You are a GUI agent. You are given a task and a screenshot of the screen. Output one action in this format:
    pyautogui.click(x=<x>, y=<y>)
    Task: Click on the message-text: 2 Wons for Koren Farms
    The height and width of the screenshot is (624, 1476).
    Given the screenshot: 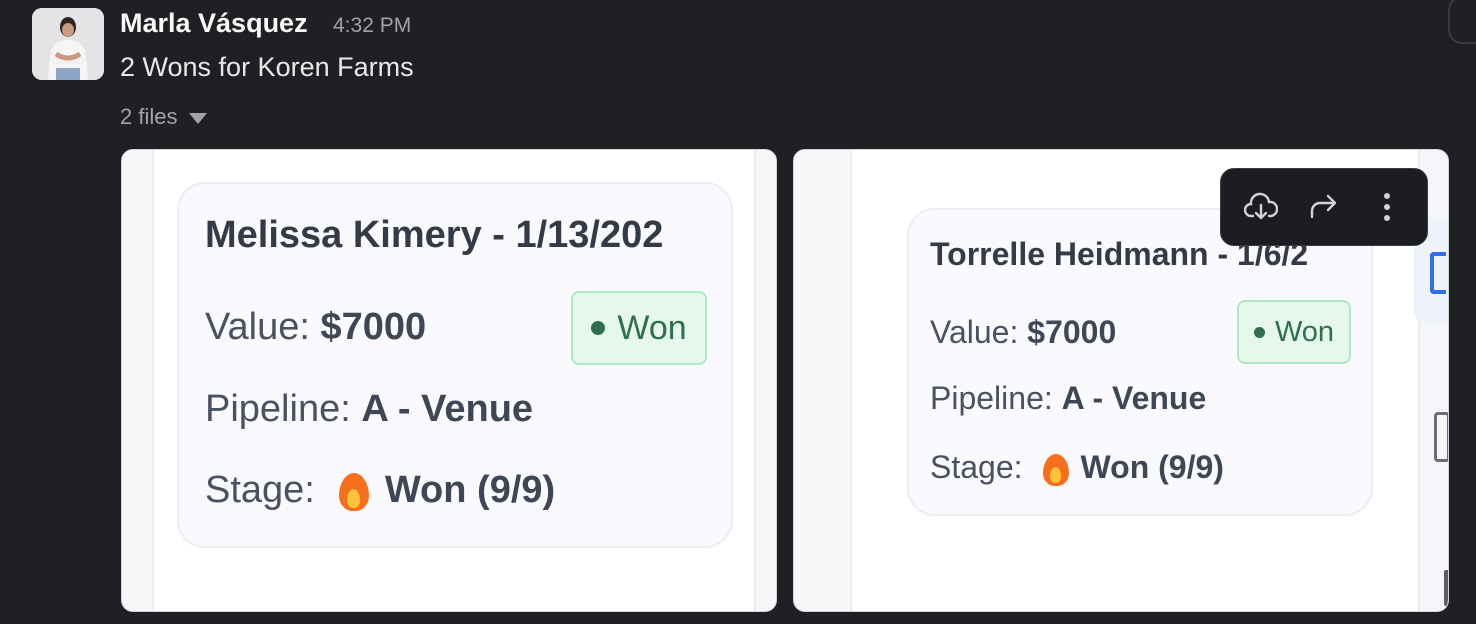 What is the action you would take?
    pyautogui.click(x=267, y=67)
    